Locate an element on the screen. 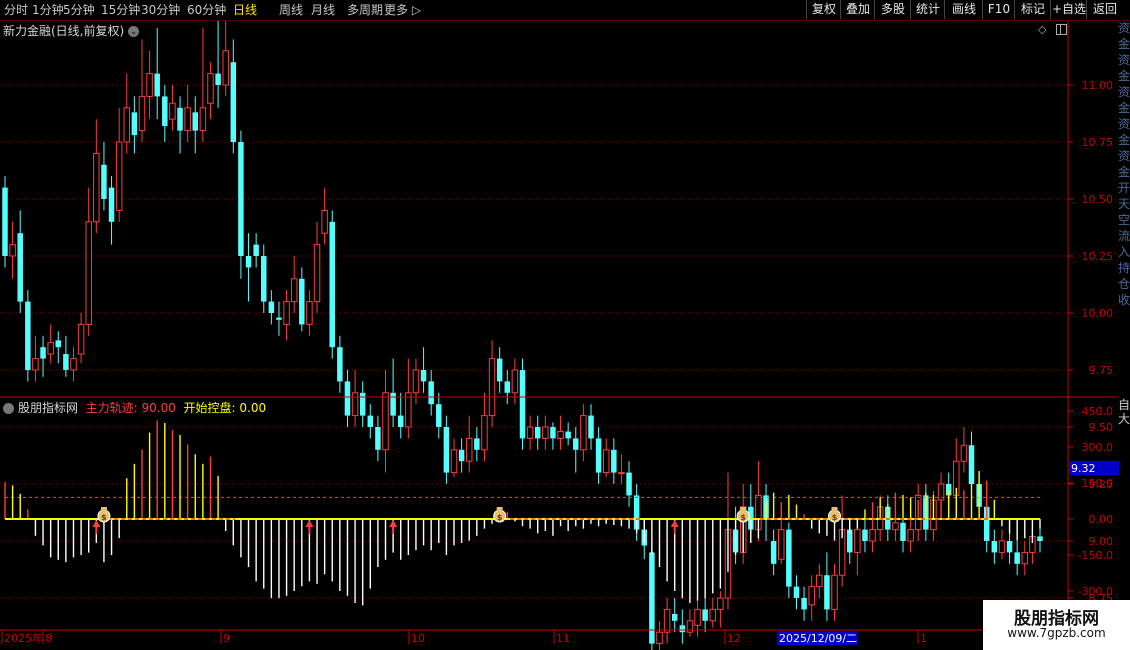 This screenshot has width=1130, height=650. watermark: 股朋指标网 www.7gpzb.com is located at coordinates (1056, 625).